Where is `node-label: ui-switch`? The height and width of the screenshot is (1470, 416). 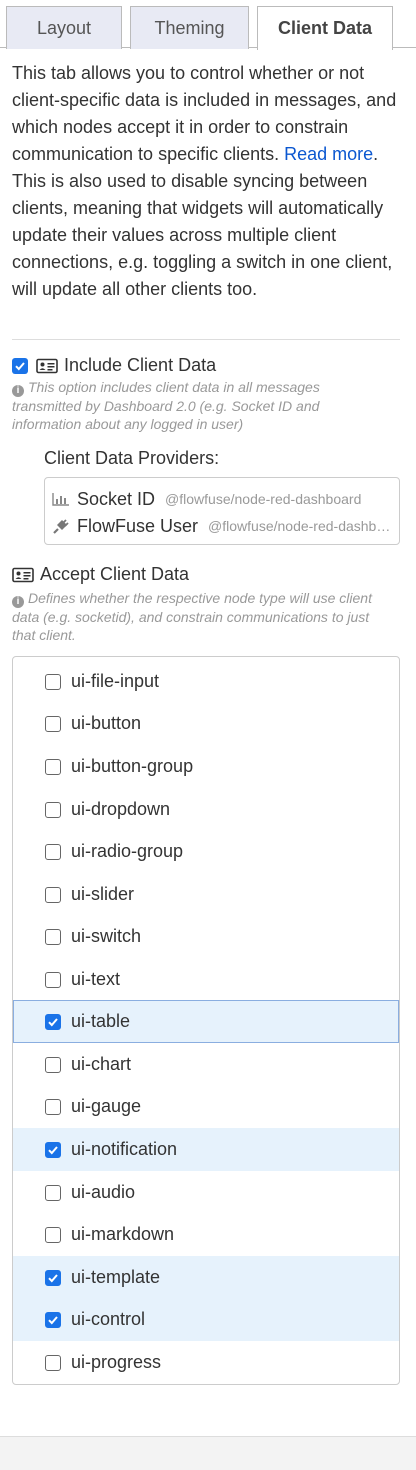 node-label: ui-switch is located at coordinates (106, 936).